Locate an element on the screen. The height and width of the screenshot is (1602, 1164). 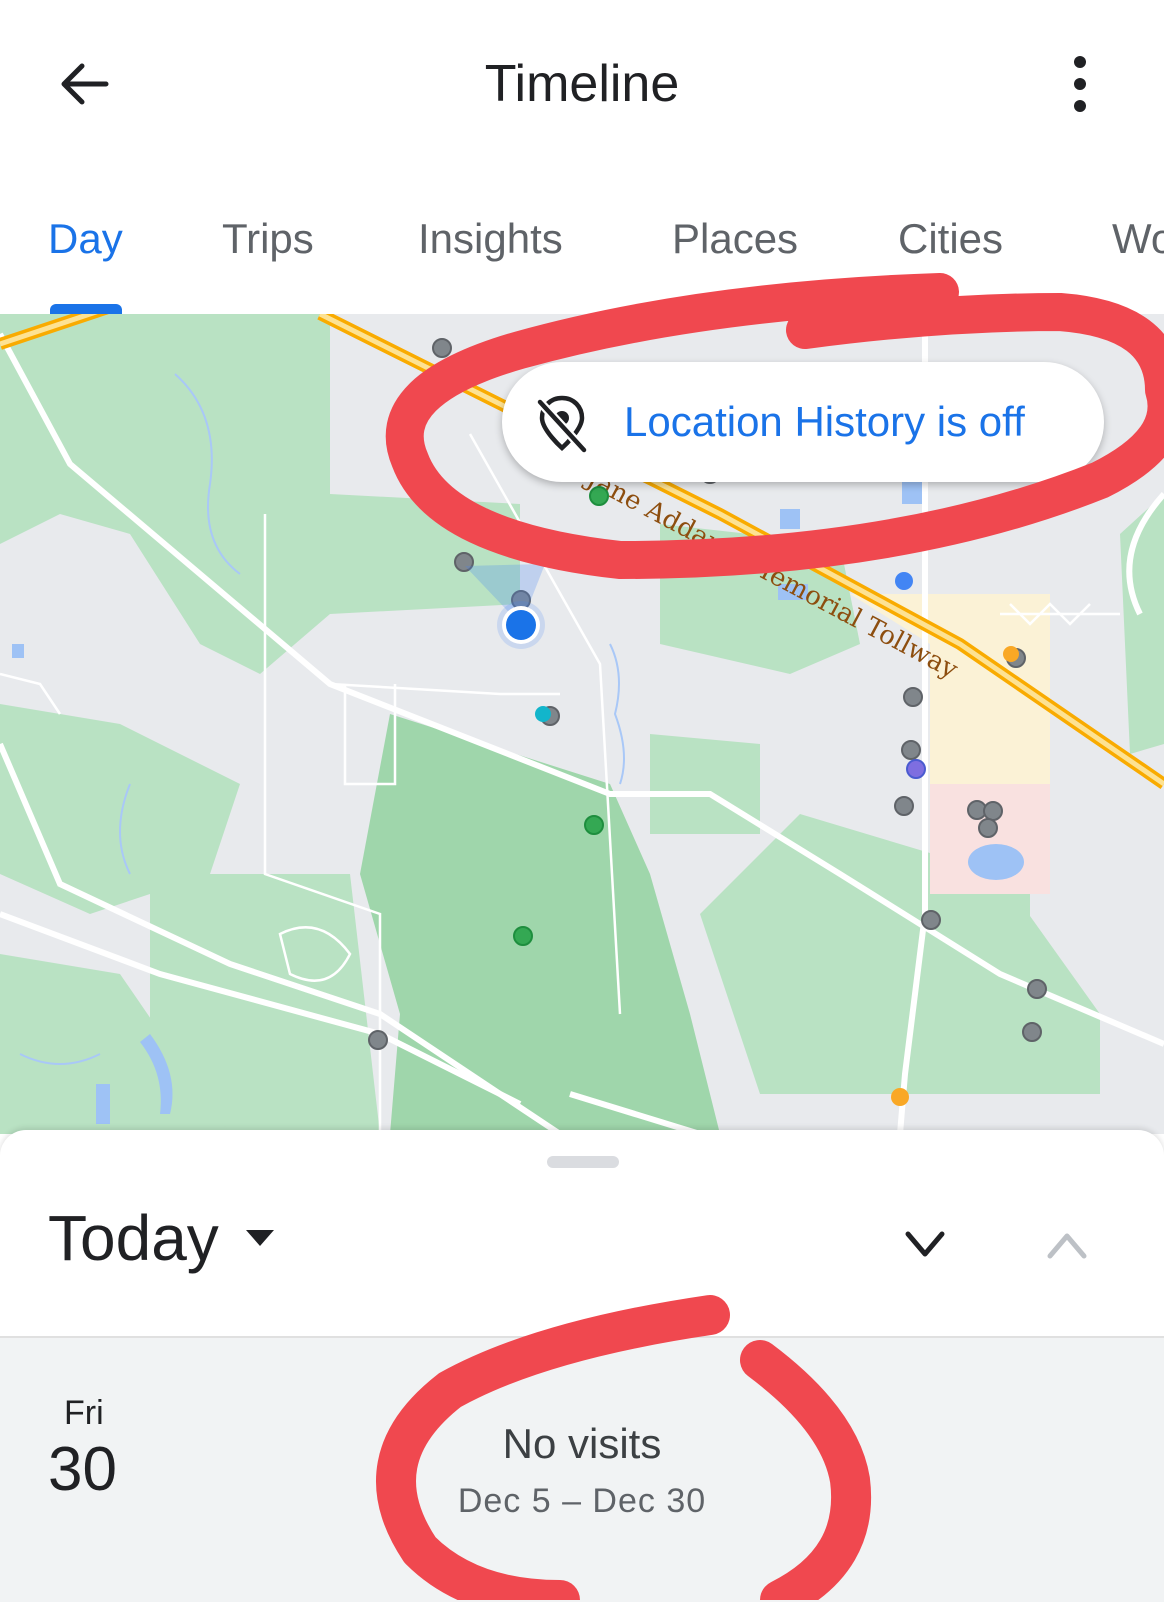
period-selector: Today is located at coordinates (133, 1238).